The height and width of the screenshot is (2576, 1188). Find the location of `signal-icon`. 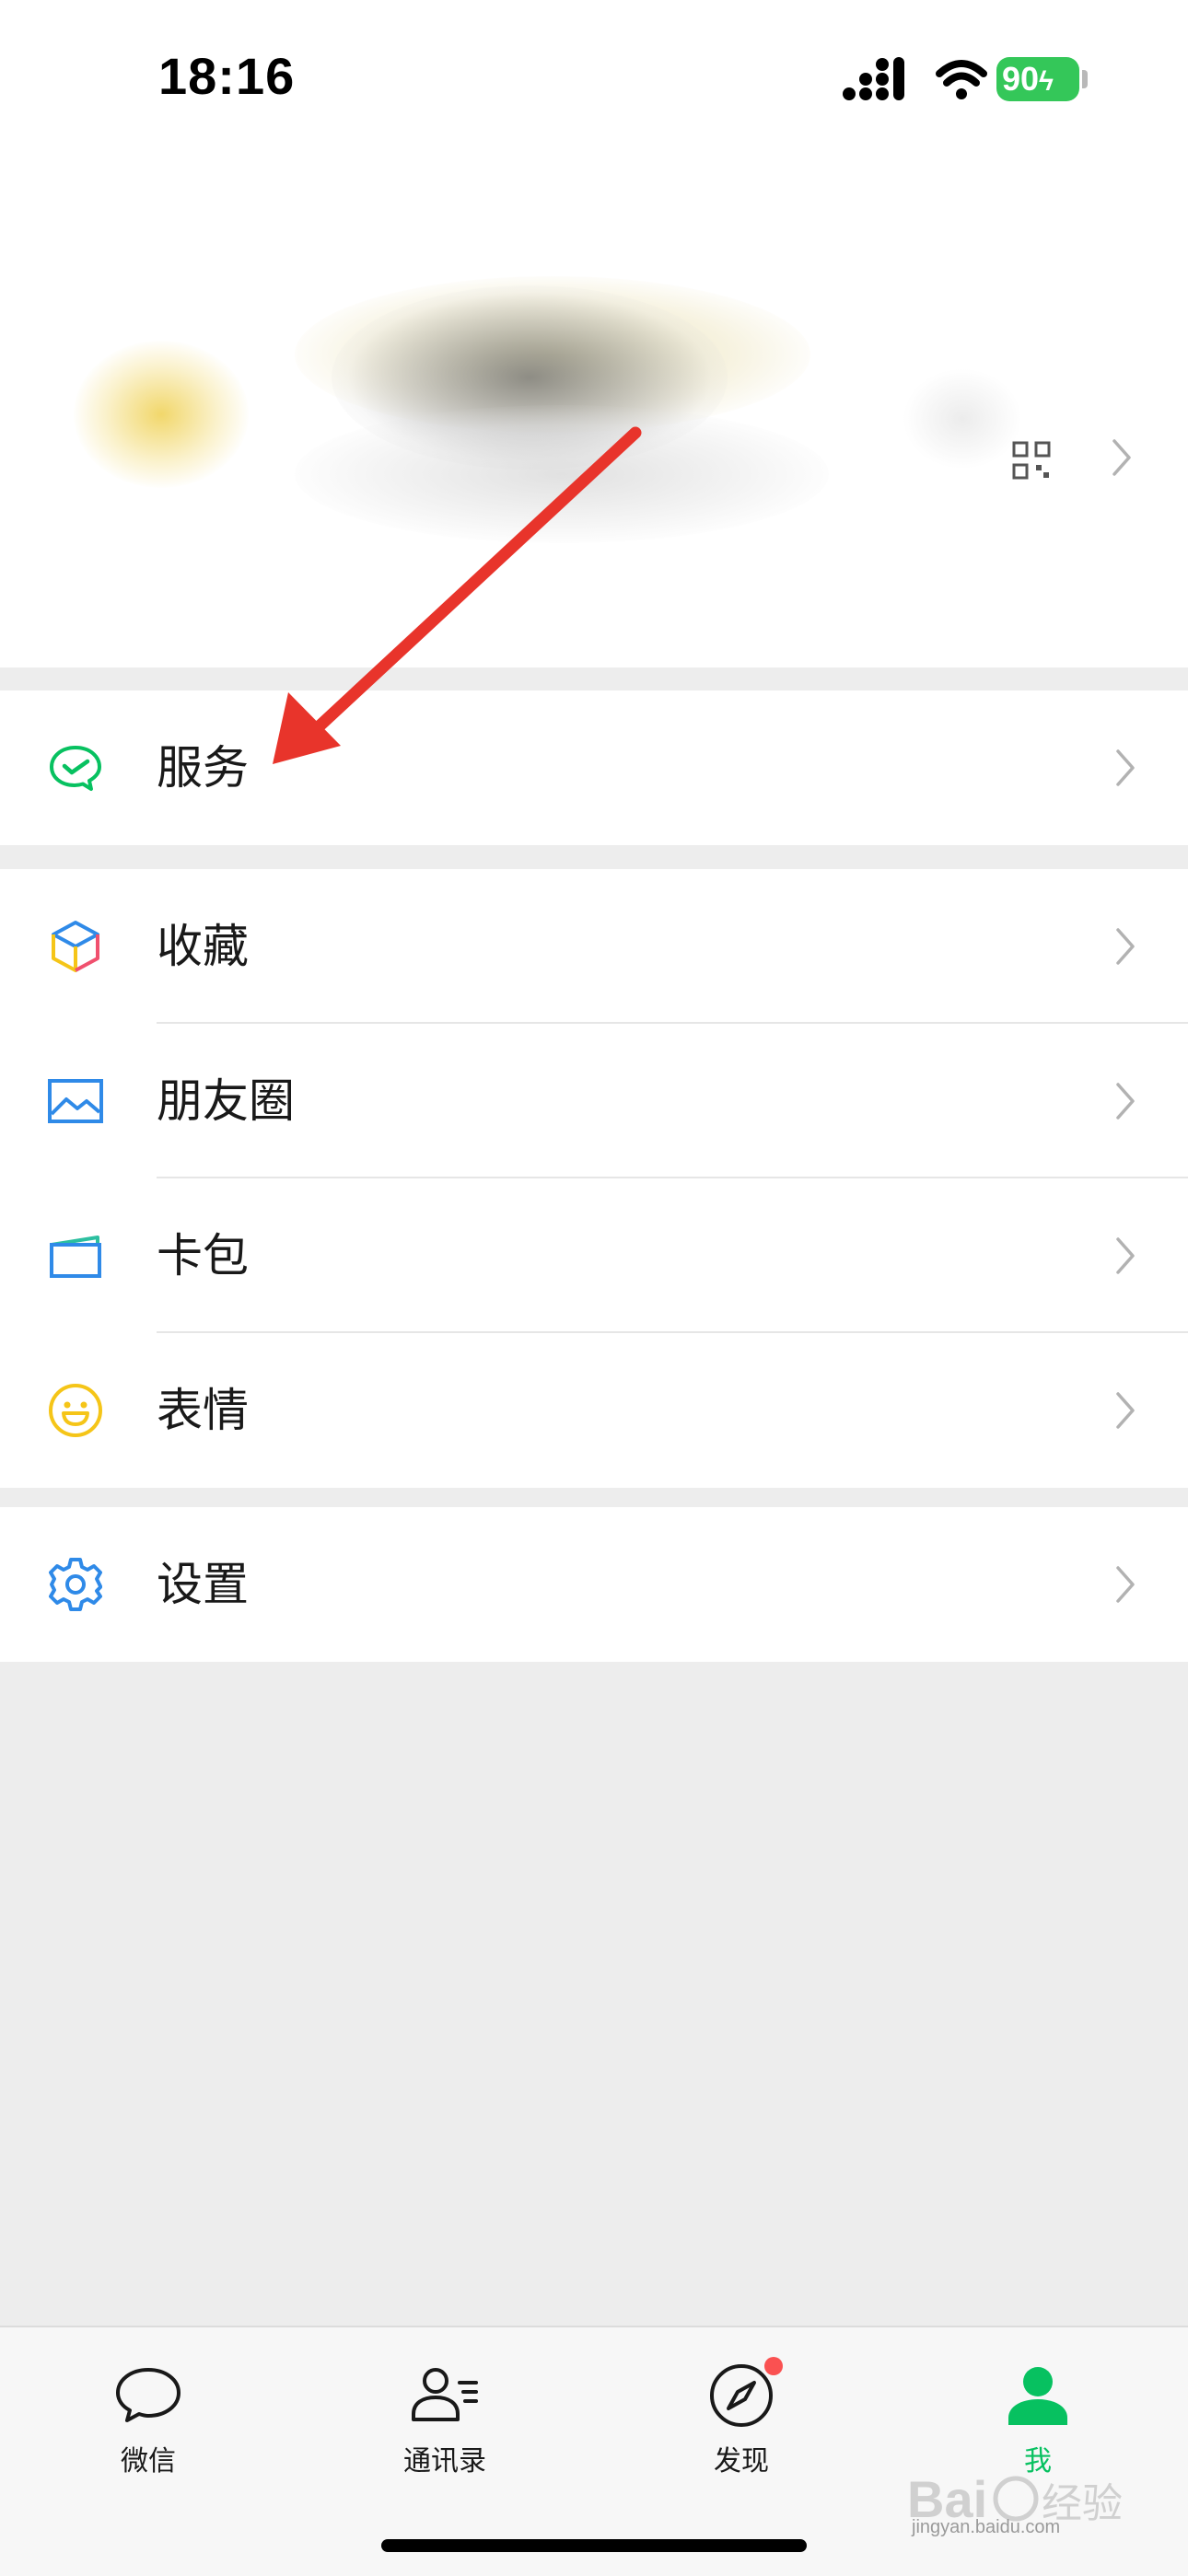

signal-icon is located at coordinates (873, 78).